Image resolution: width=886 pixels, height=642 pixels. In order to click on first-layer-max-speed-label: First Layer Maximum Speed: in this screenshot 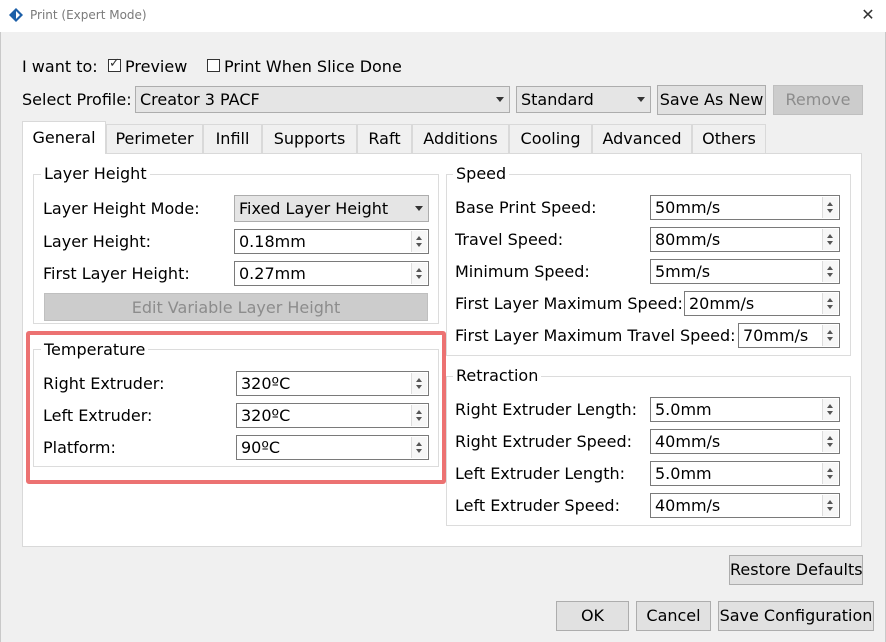, I will do `click(569, 303)`.